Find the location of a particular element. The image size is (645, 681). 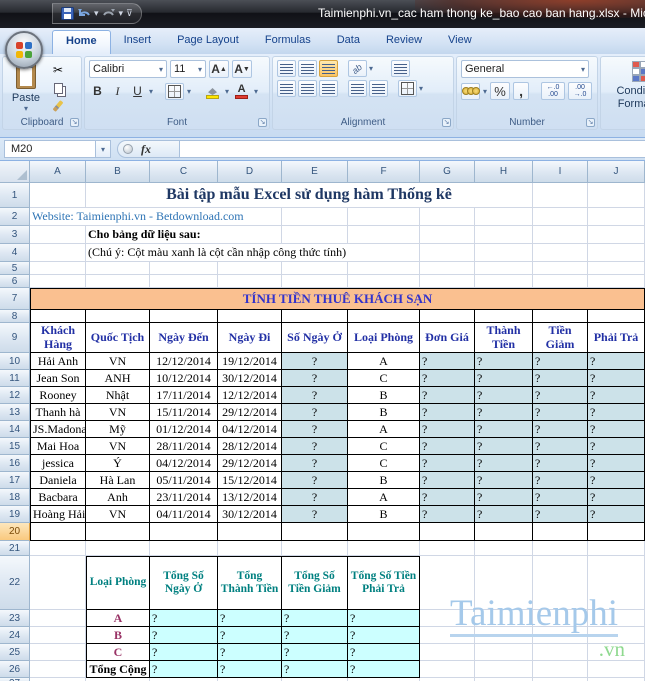

middle-align-button is located at coordinates (307, 68).